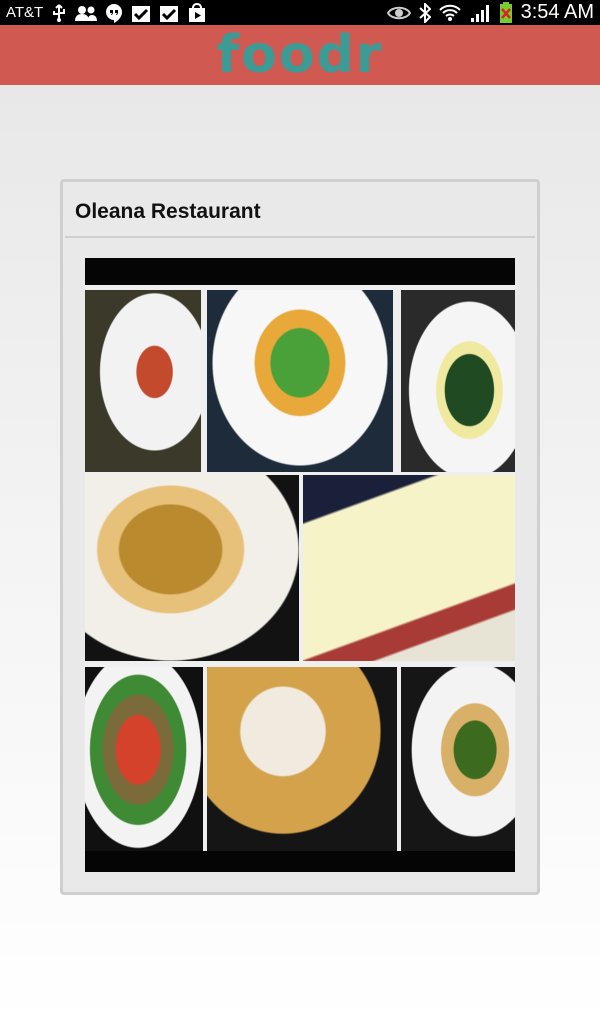 This screenshot has height=1024, width=600. I want to click on people-icon, so click(86, 13).